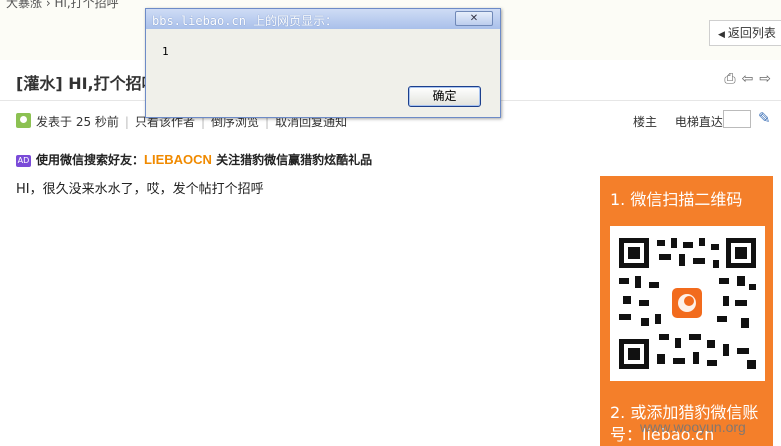 Image resolution: width=781 pixels, height=446 pixels. Describe the element at coordinates (764, 118) in the screenshot. I see `wrench-icon: ✎` at that location.